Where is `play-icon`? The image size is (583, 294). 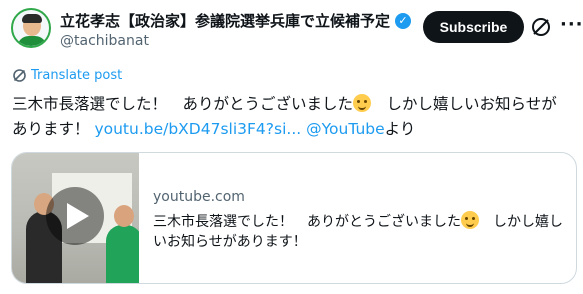
play-icon is located at coordinates (75, 216).